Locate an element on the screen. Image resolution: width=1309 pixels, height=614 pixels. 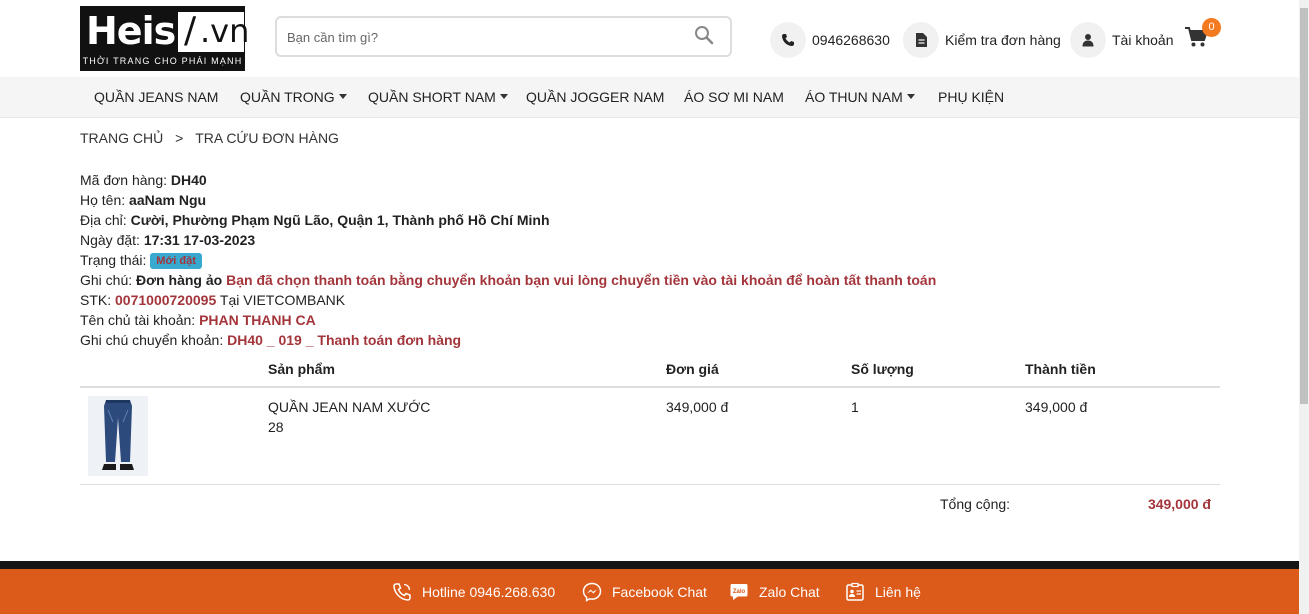
logo-slash: / is located at coordinates (190, 30).